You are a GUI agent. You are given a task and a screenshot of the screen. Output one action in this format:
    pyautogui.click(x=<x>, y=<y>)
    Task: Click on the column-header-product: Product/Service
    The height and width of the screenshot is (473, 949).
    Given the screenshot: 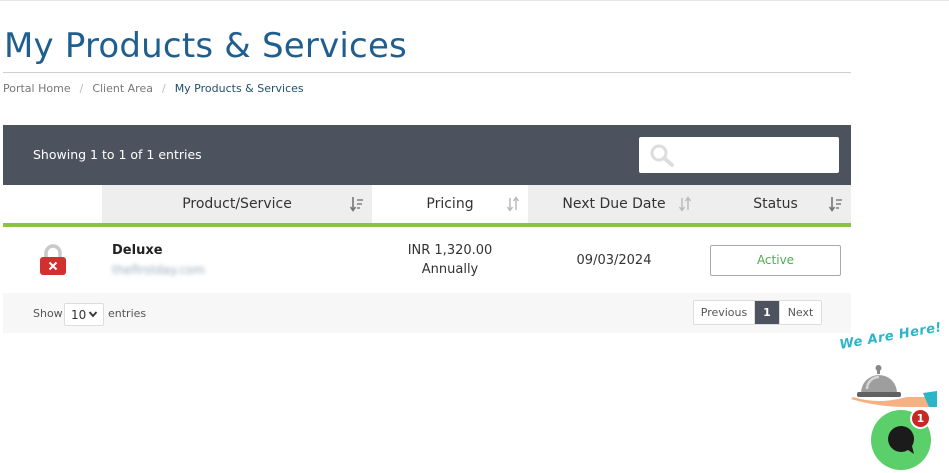 What is the action you would take?
    pyautogui.click(x=237, y=204)
    